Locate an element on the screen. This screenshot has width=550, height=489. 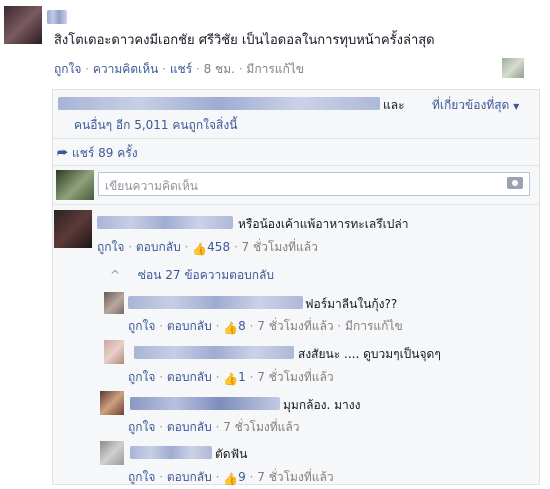
comment-like-count: 👍458 is located at coordinates (211, 248).